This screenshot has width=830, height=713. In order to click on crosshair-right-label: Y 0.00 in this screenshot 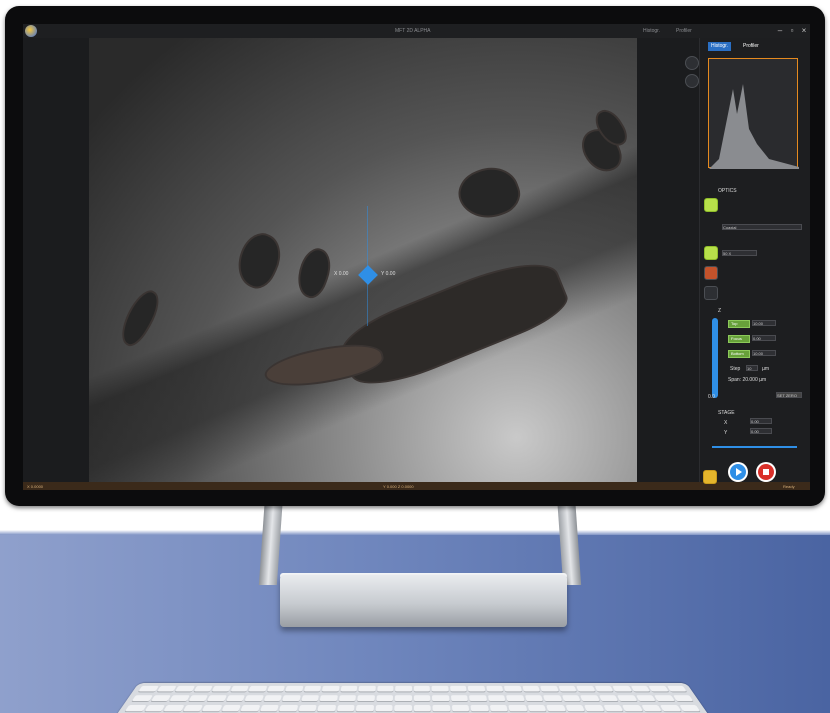, I will do `click(388, 274)`.